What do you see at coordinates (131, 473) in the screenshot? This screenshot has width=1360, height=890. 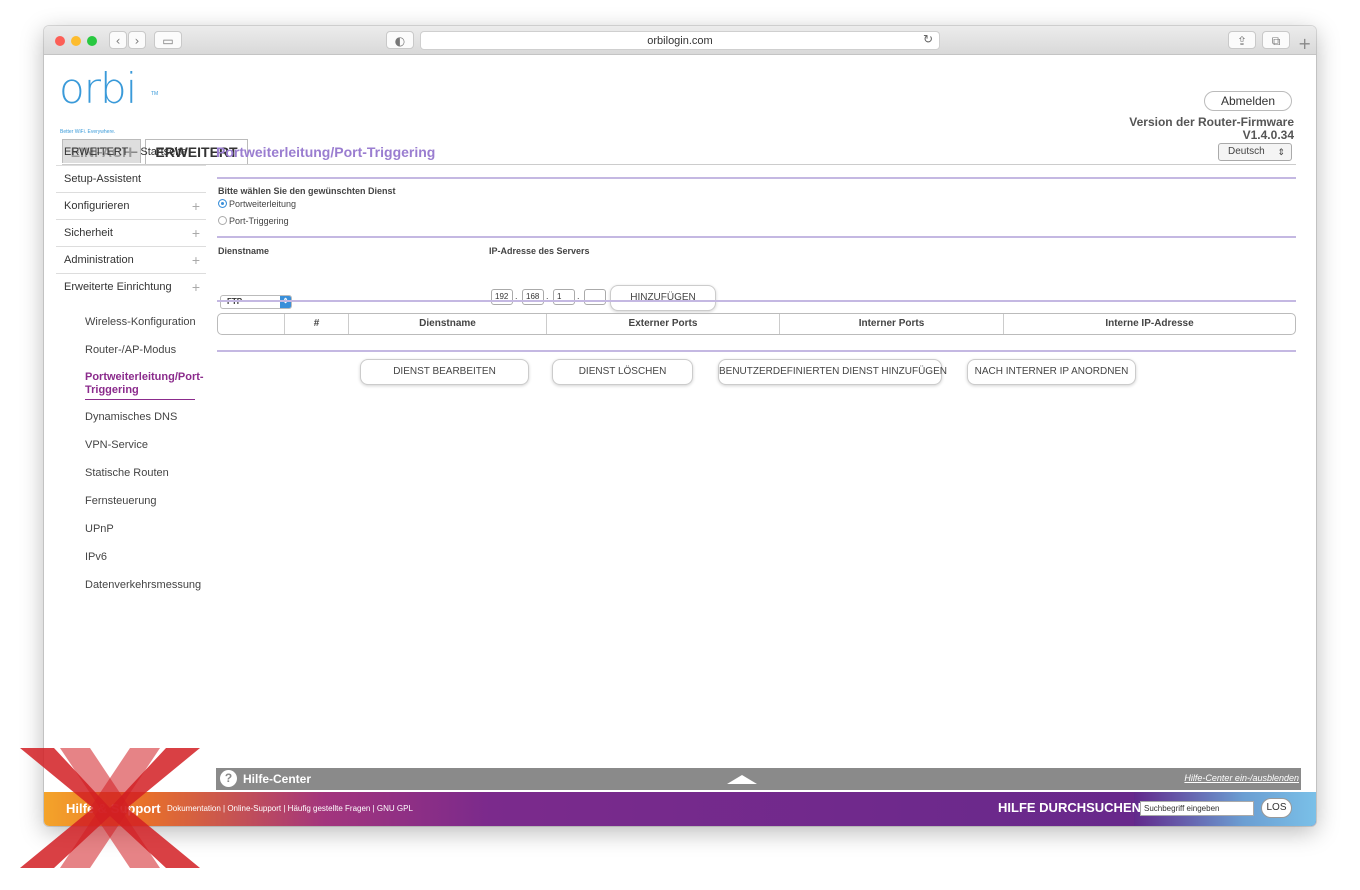 I see `sidebar-sub-static-routes: Statische Routen` at bounding box center [131, 473].